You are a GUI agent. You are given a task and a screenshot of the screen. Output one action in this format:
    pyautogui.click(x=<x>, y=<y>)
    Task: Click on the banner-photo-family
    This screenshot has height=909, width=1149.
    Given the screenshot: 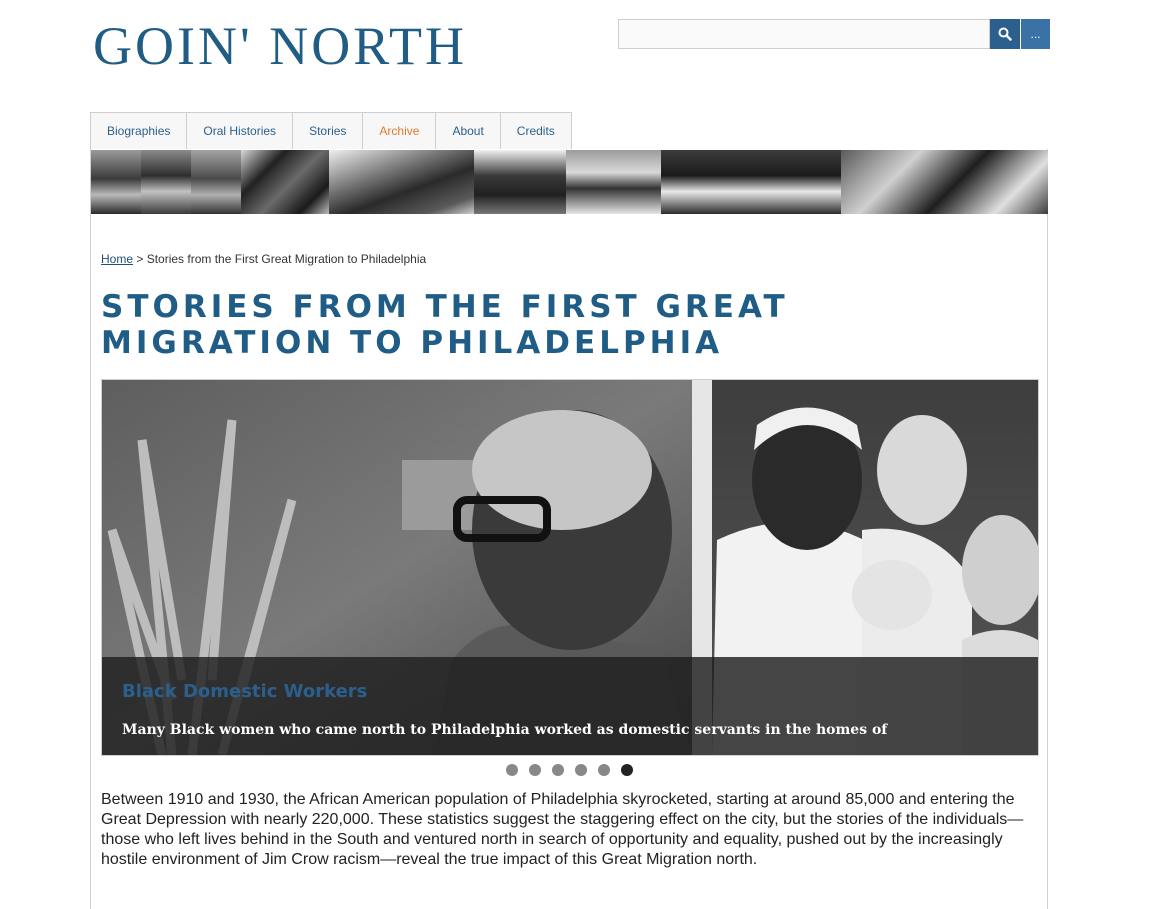 What is the action you would take?
    pyautogui.click(x=751, y=182)
    